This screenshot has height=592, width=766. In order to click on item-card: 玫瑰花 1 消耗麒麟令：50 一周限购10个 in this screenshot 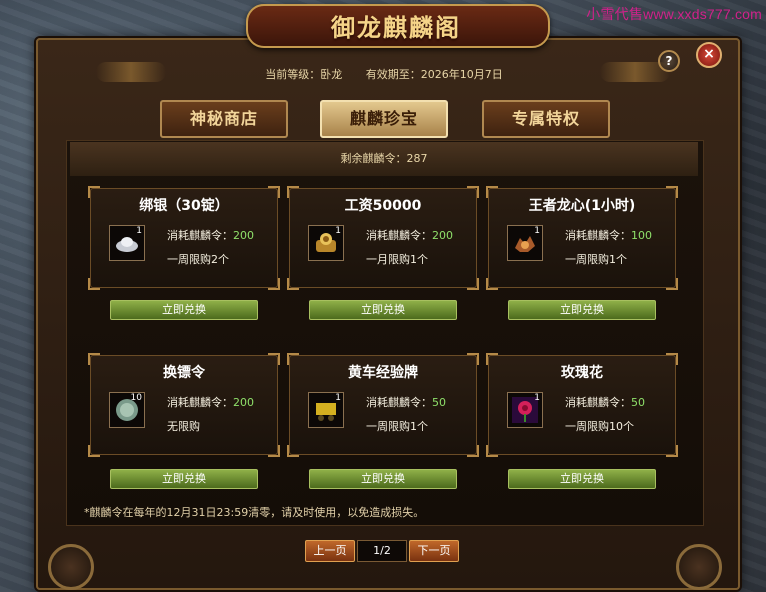, I will do `click(582, 405)`.